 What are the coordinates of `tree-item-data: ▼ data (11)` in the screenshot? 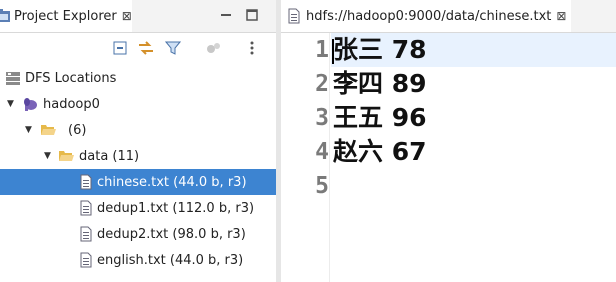 It's located at (138, 156).